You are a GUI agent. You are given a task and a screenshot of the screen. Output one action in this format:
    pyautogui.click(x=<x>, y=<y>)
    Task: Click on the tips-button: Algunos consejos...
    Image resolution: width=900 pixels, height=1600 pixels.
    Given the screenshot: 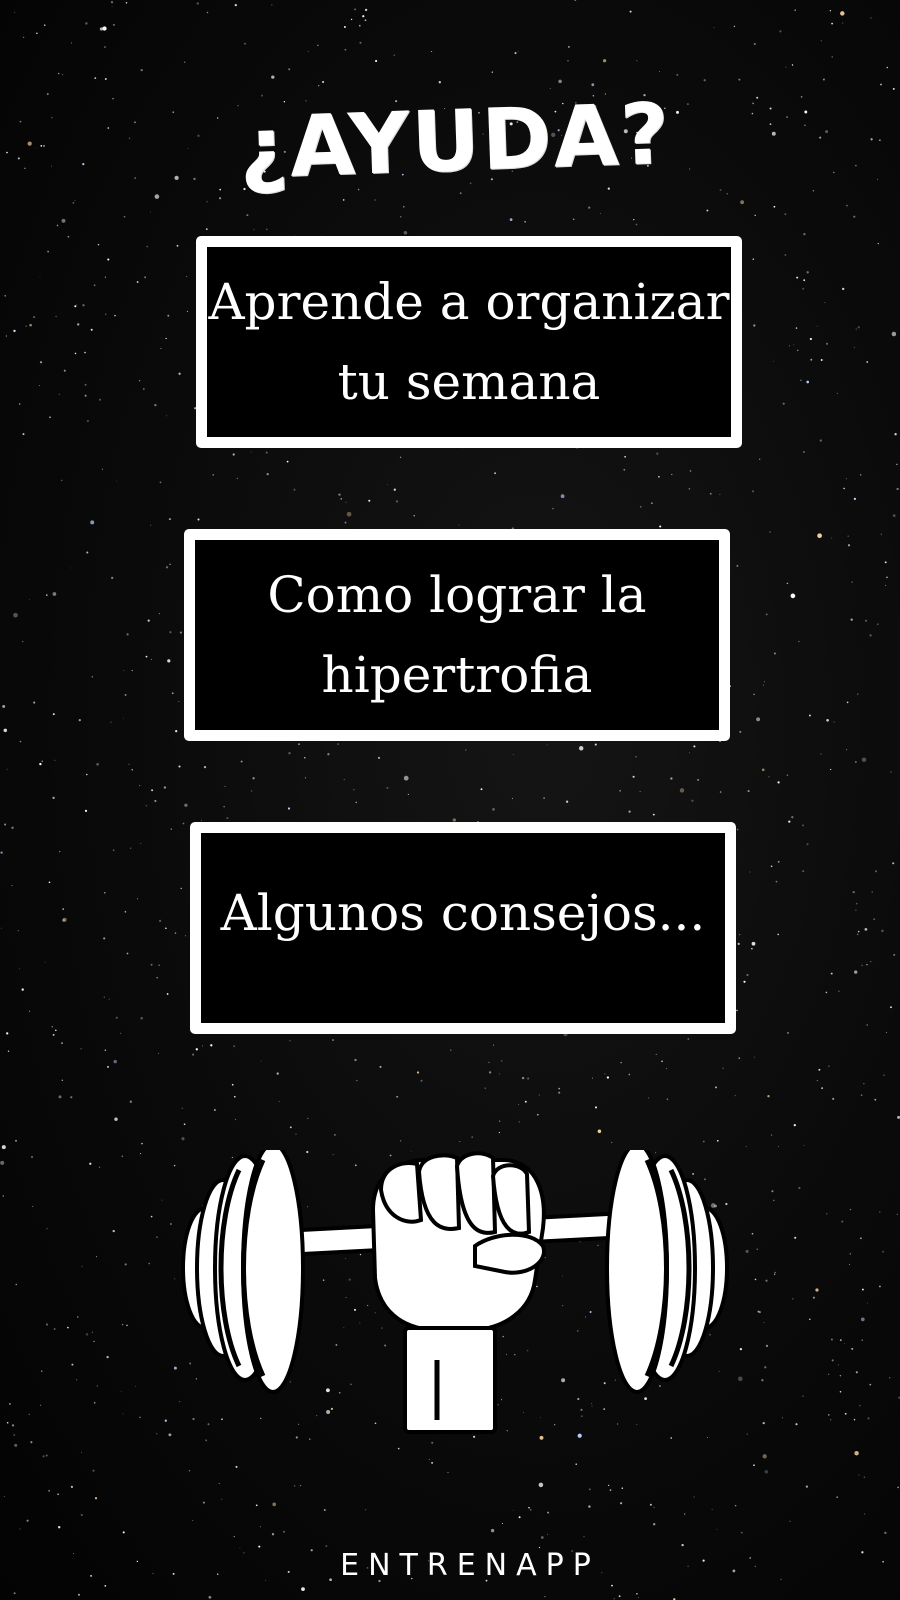 What is the action you would take?
    pyautogui.click(x=463, y=928)
    